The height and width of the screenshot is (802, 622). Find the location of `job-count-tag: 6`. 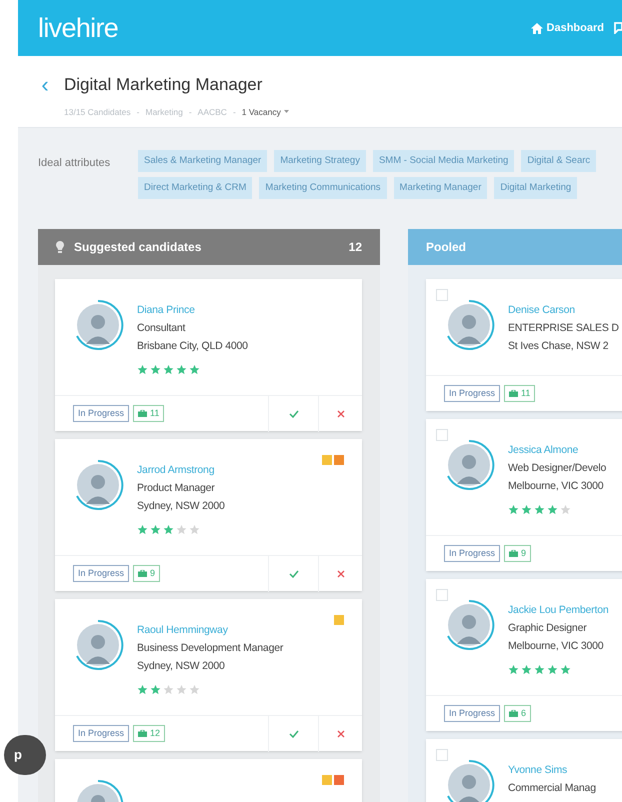

job-count-tag: 6 is located at coordinates (518, 713).